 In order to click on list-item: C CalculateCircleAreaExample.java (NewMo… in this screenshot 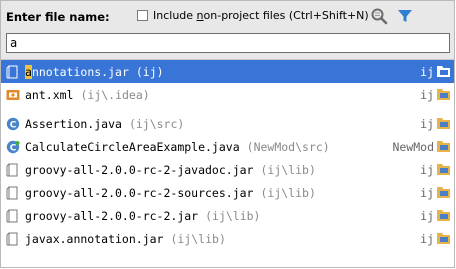, I will do `click(227, 146)`.